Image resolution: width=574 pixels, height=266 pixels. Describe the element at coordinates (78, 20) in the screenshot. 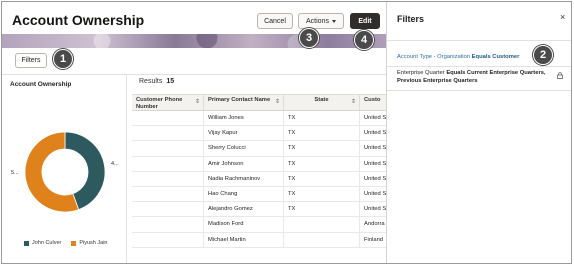

I see `page-title: Account Ownership` at that location.